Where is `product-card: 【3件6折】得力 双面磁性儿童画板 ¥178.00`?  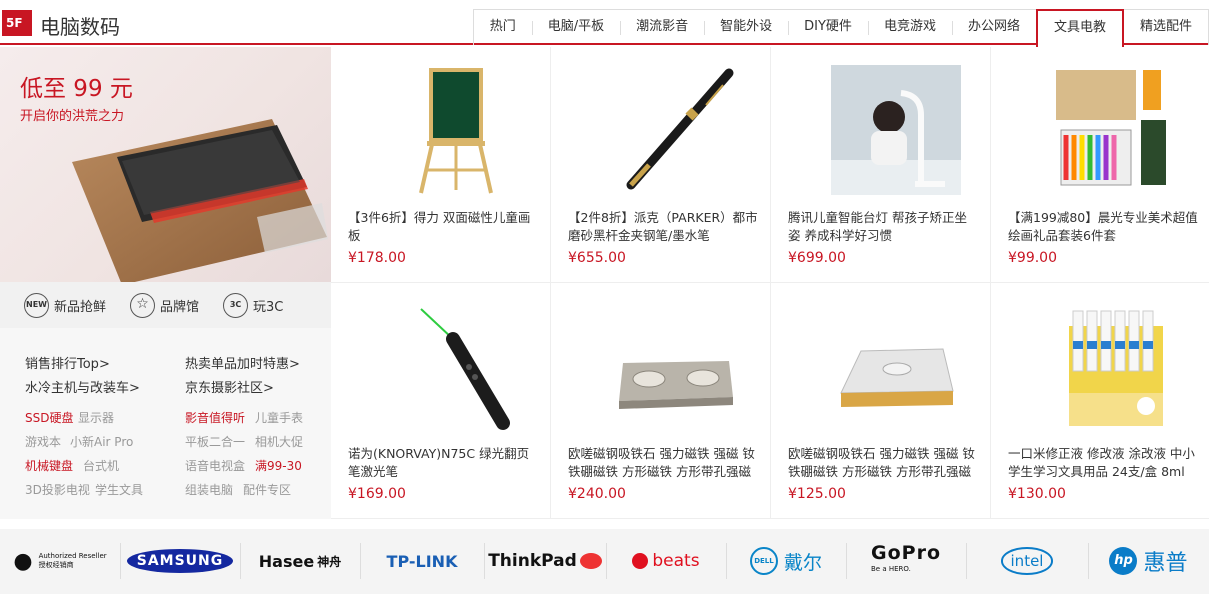
product-card: 【3件6折】得力 双面磁性儿童画板 ¥178.00 is located at coordinates (441, 165).